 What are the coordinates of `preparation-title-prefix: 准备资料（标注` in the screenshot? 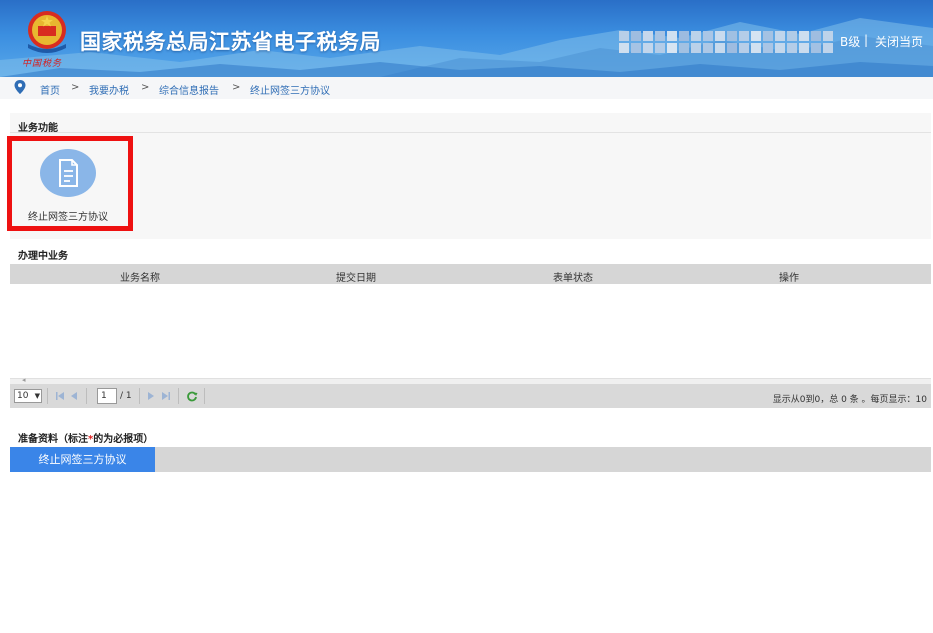 It's located at (53, 439).